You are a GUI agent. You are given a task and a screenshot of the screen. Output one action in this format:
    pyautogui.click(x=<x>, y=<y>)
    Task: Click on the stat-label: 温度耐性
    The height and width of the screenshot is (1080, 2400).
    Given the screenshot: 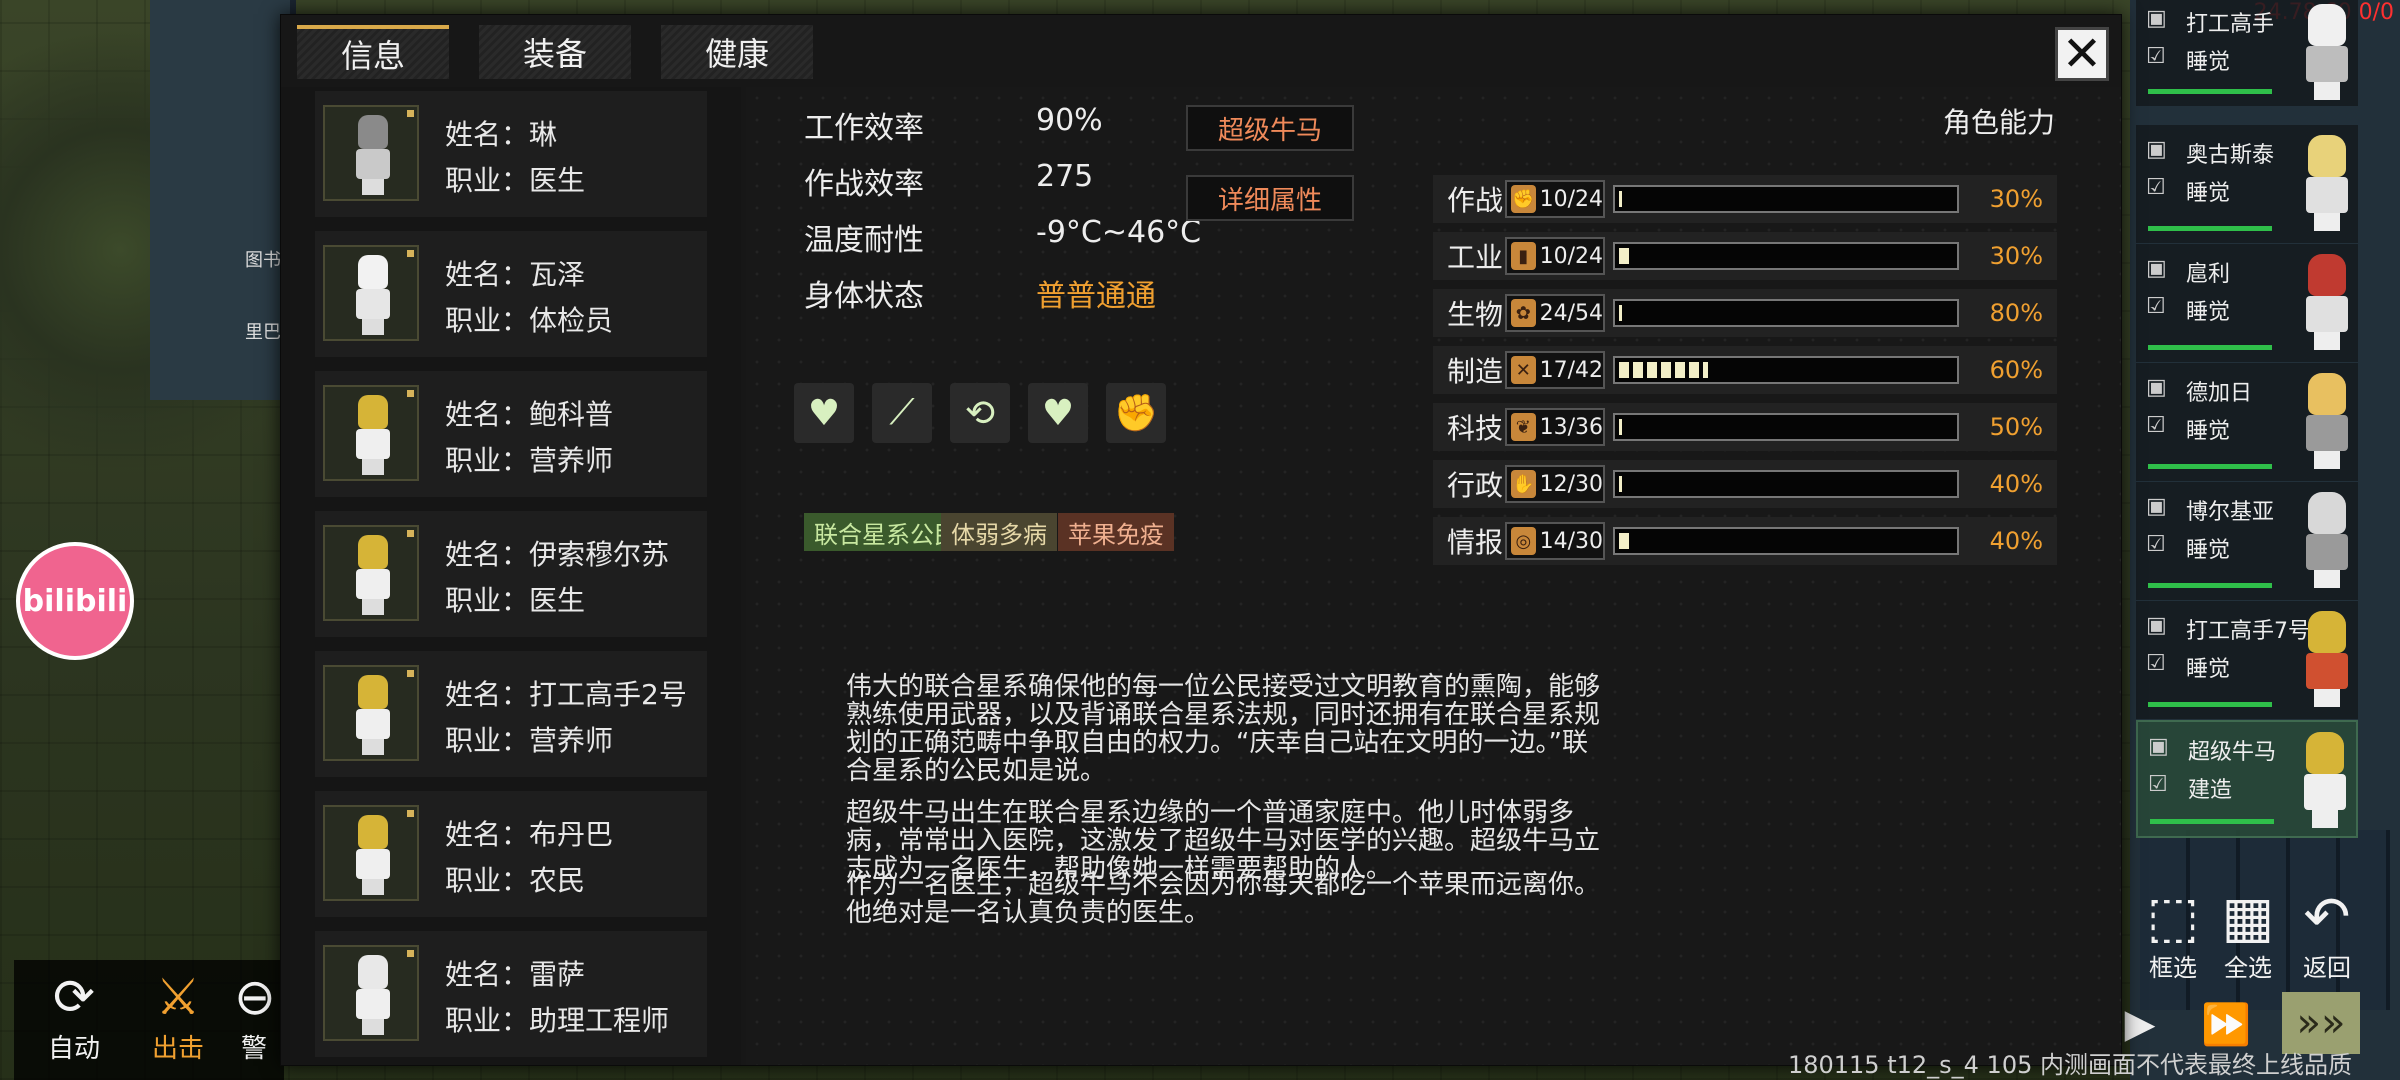 What is the action you would take?
    pyautogui.click(x=864, y=240)
    